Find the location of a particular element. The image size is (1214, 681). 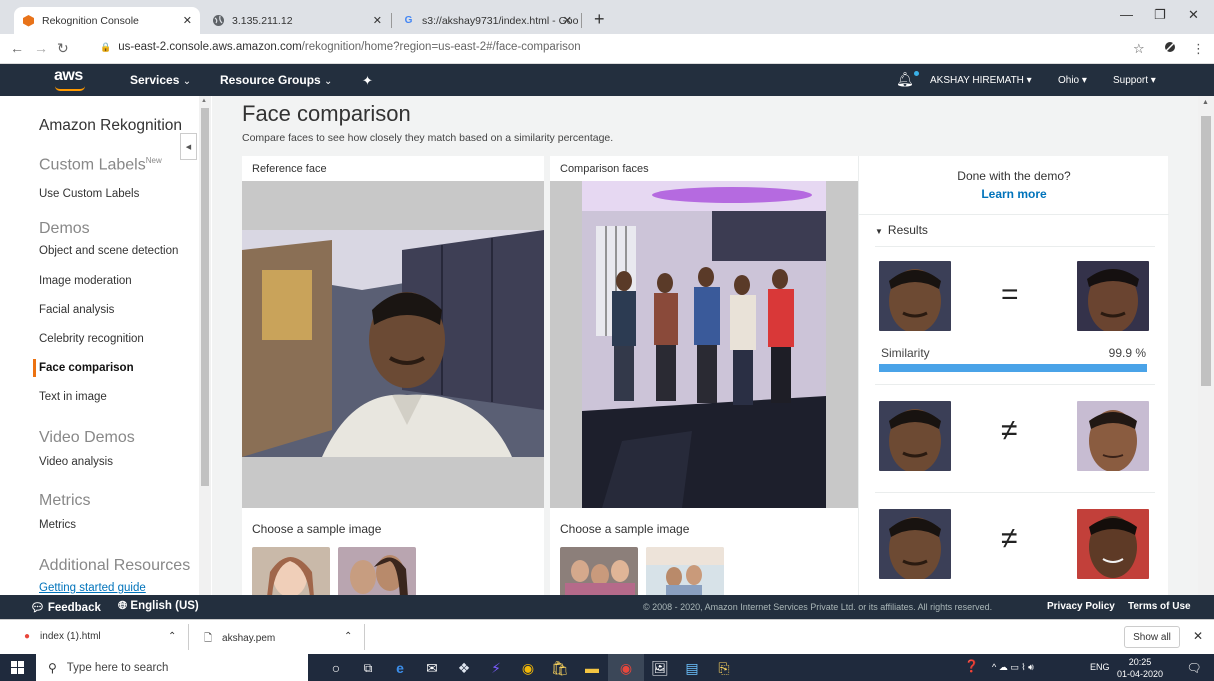

learn-more-link: Learn more is located at coordinates (1014, 194).